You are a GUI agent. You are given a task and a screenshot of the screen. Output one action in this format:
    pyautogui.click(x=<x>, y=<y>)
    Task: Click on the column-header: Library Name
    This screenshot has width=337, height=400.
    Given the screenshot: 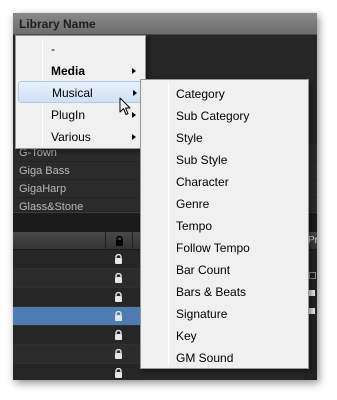 What is the action you would take?
    pyautogui.click(x=165, y=24)
    